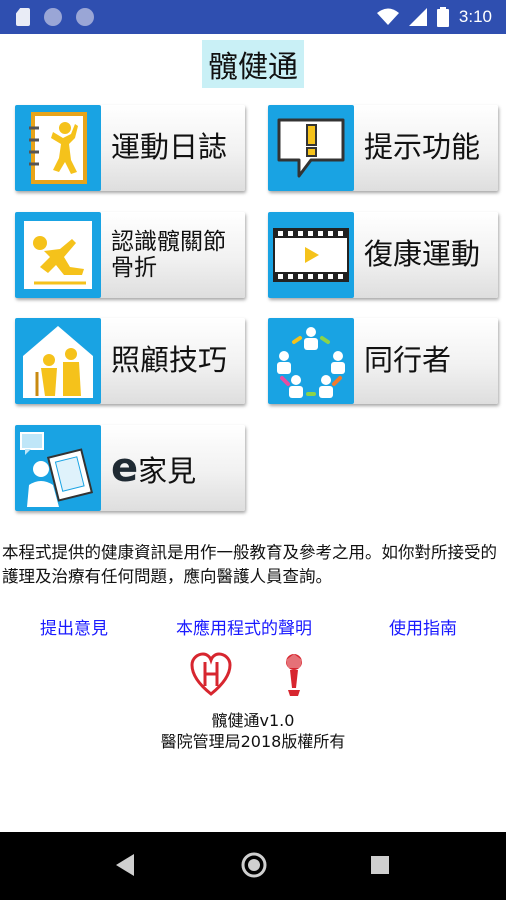 The height and width of the screenshot is (900, 506). Describe the element at coordinates (253, 17) in the screenshot. I see `status-bar: 3:10` at that location.